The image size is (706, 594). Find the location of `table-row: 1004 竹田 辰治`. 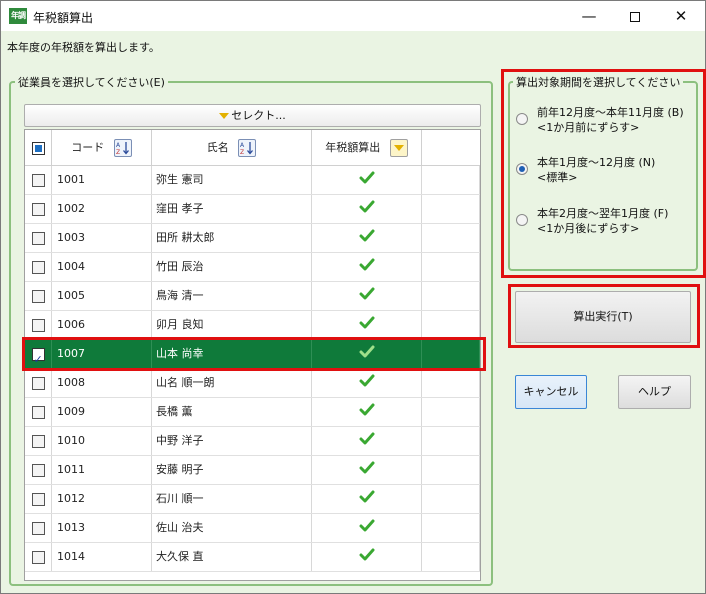

table-row: 1004 竹田 辰治 is located at coordinates (252, 267).